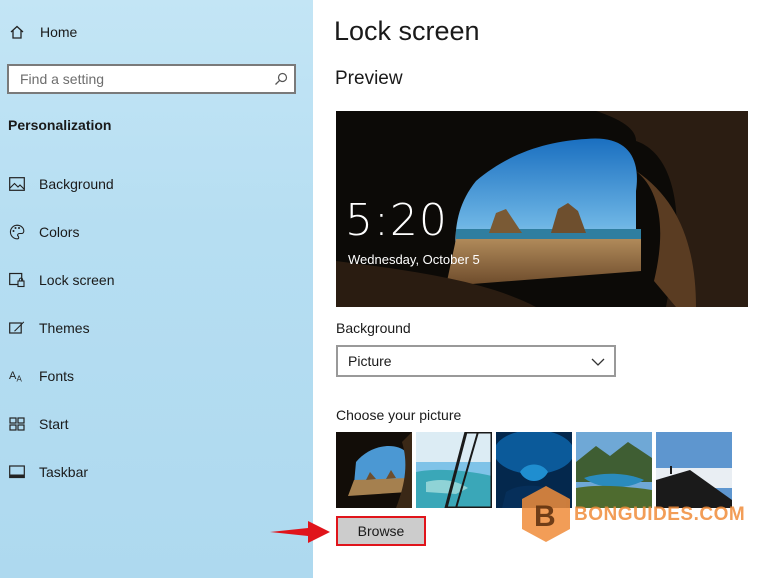  Describe the element at coordinates (381, 531) in the screenshot. I see `browse-button: Browse` at that location.